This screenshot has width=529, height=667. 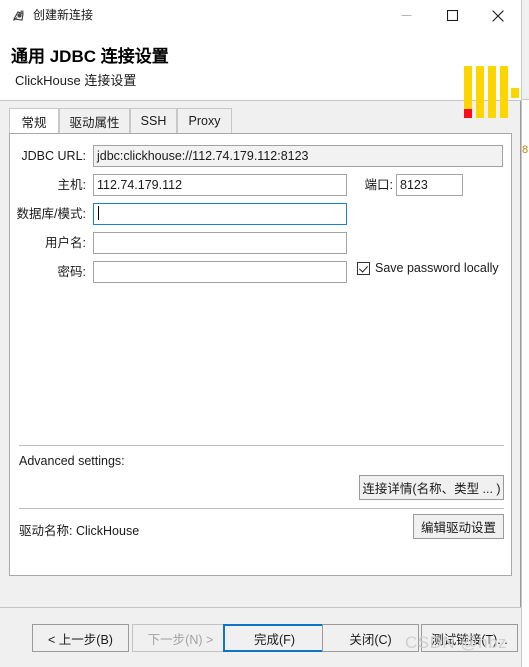 What do you see at coordinates (525, 50) in the screenshot?
I see `background-window-titlebar` at bounding box center [525, 50].